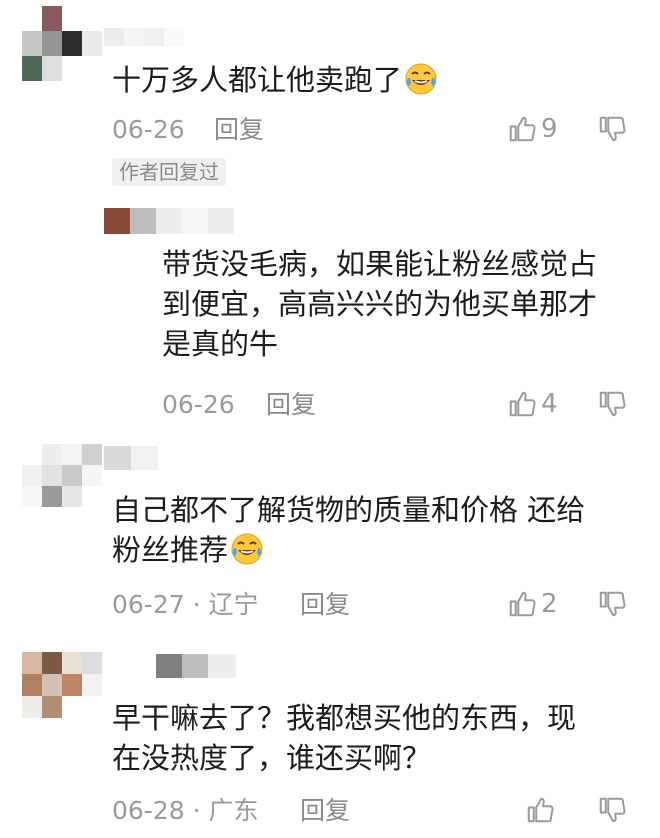 This screenshot has height=838, width=660. I want to click on comment-text: 带货没毛病，如果能让粉丝感觉占 到便宜，高高兴兴的为他买单那才 是真的牛, so click(380, 304).